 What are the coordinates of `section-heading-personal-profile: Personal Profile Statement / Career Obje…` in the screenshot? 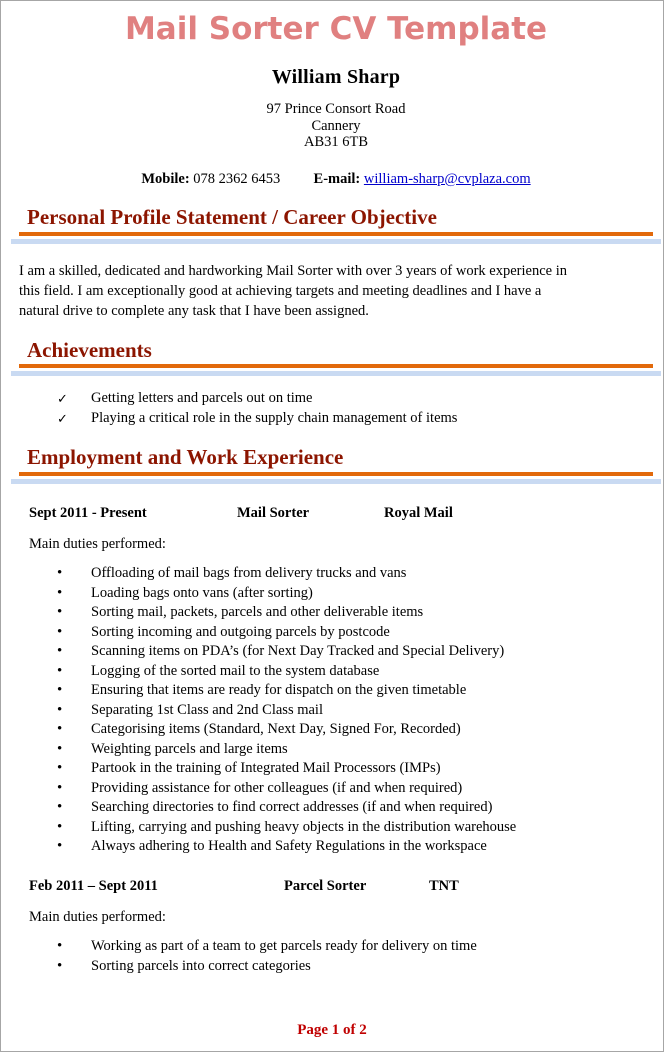 It's located at (232, 217).